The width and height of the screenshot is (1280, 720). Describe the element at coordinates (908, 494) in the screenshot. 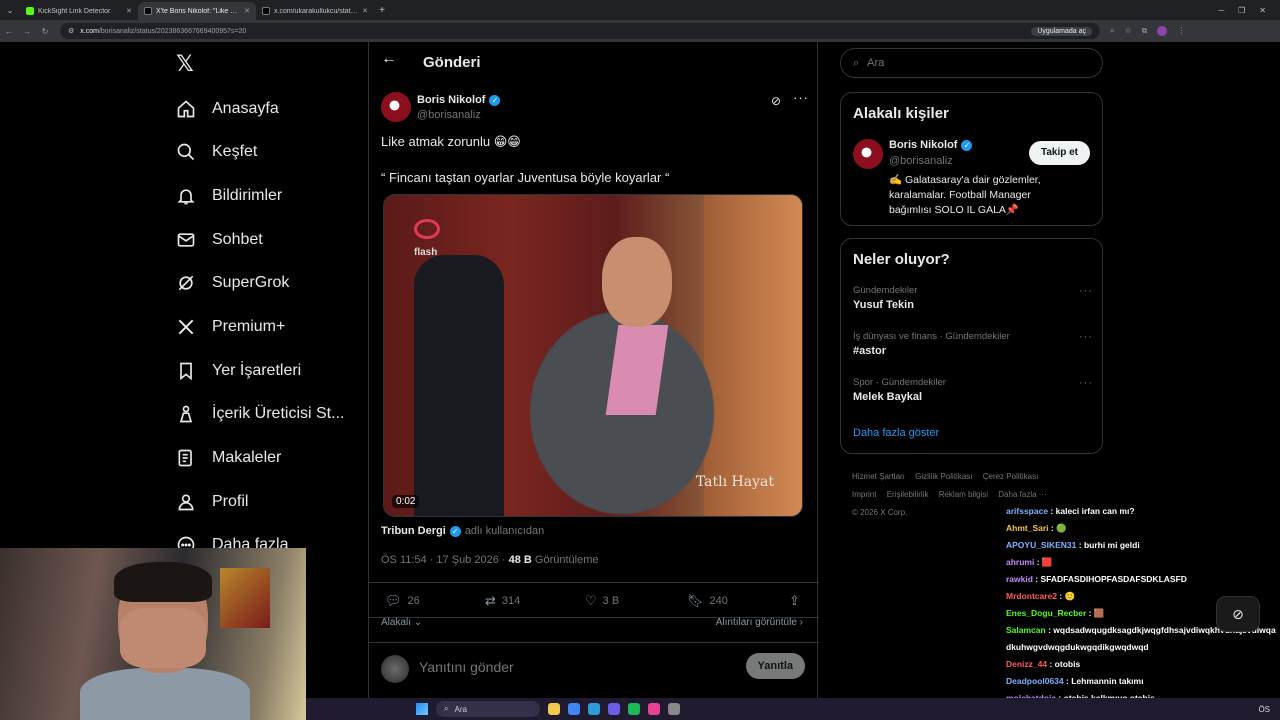

I see `footer-link: Erişilebilirlik` at that location.